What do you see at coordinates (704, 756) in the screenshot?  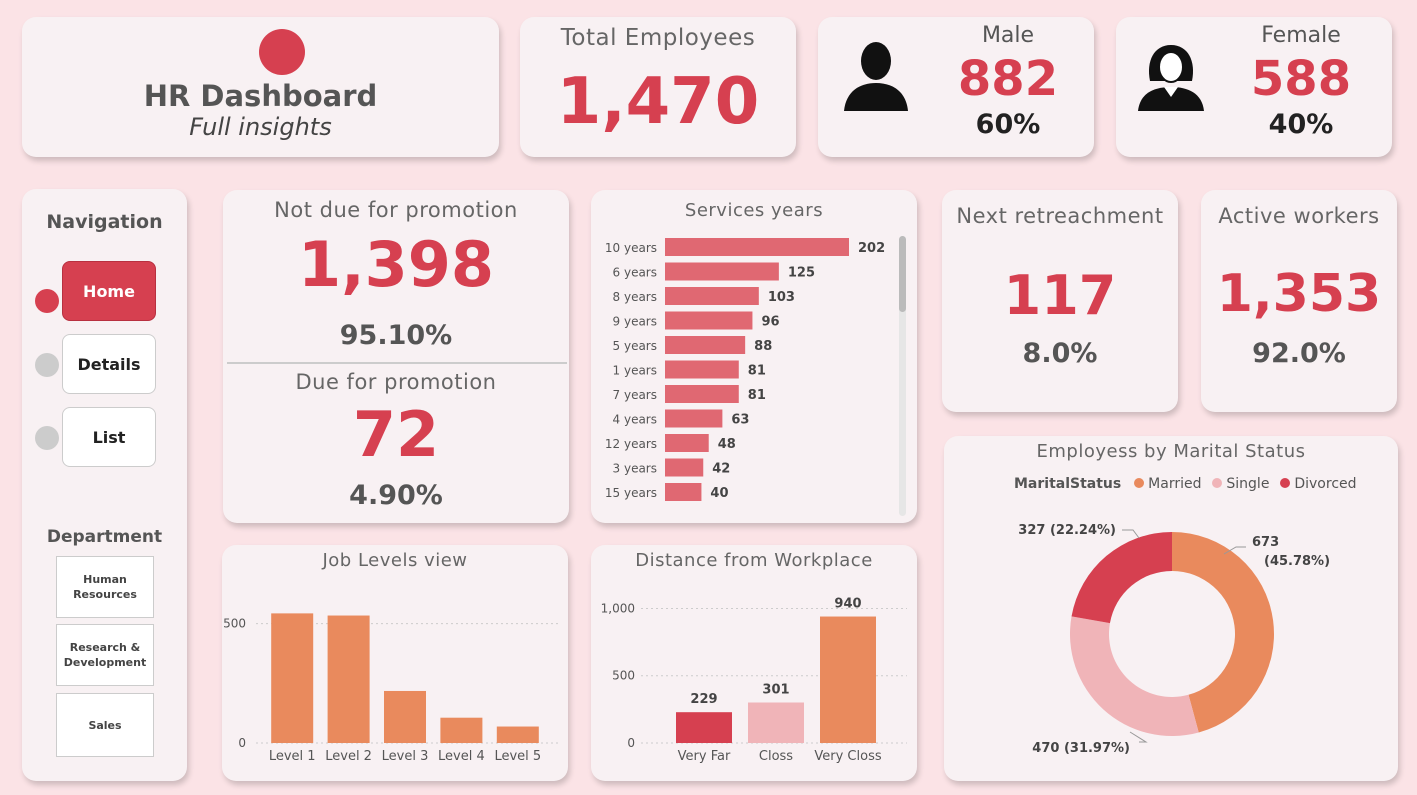 I see `distance-category-label: Very Far` at bounding box center [704, 756].